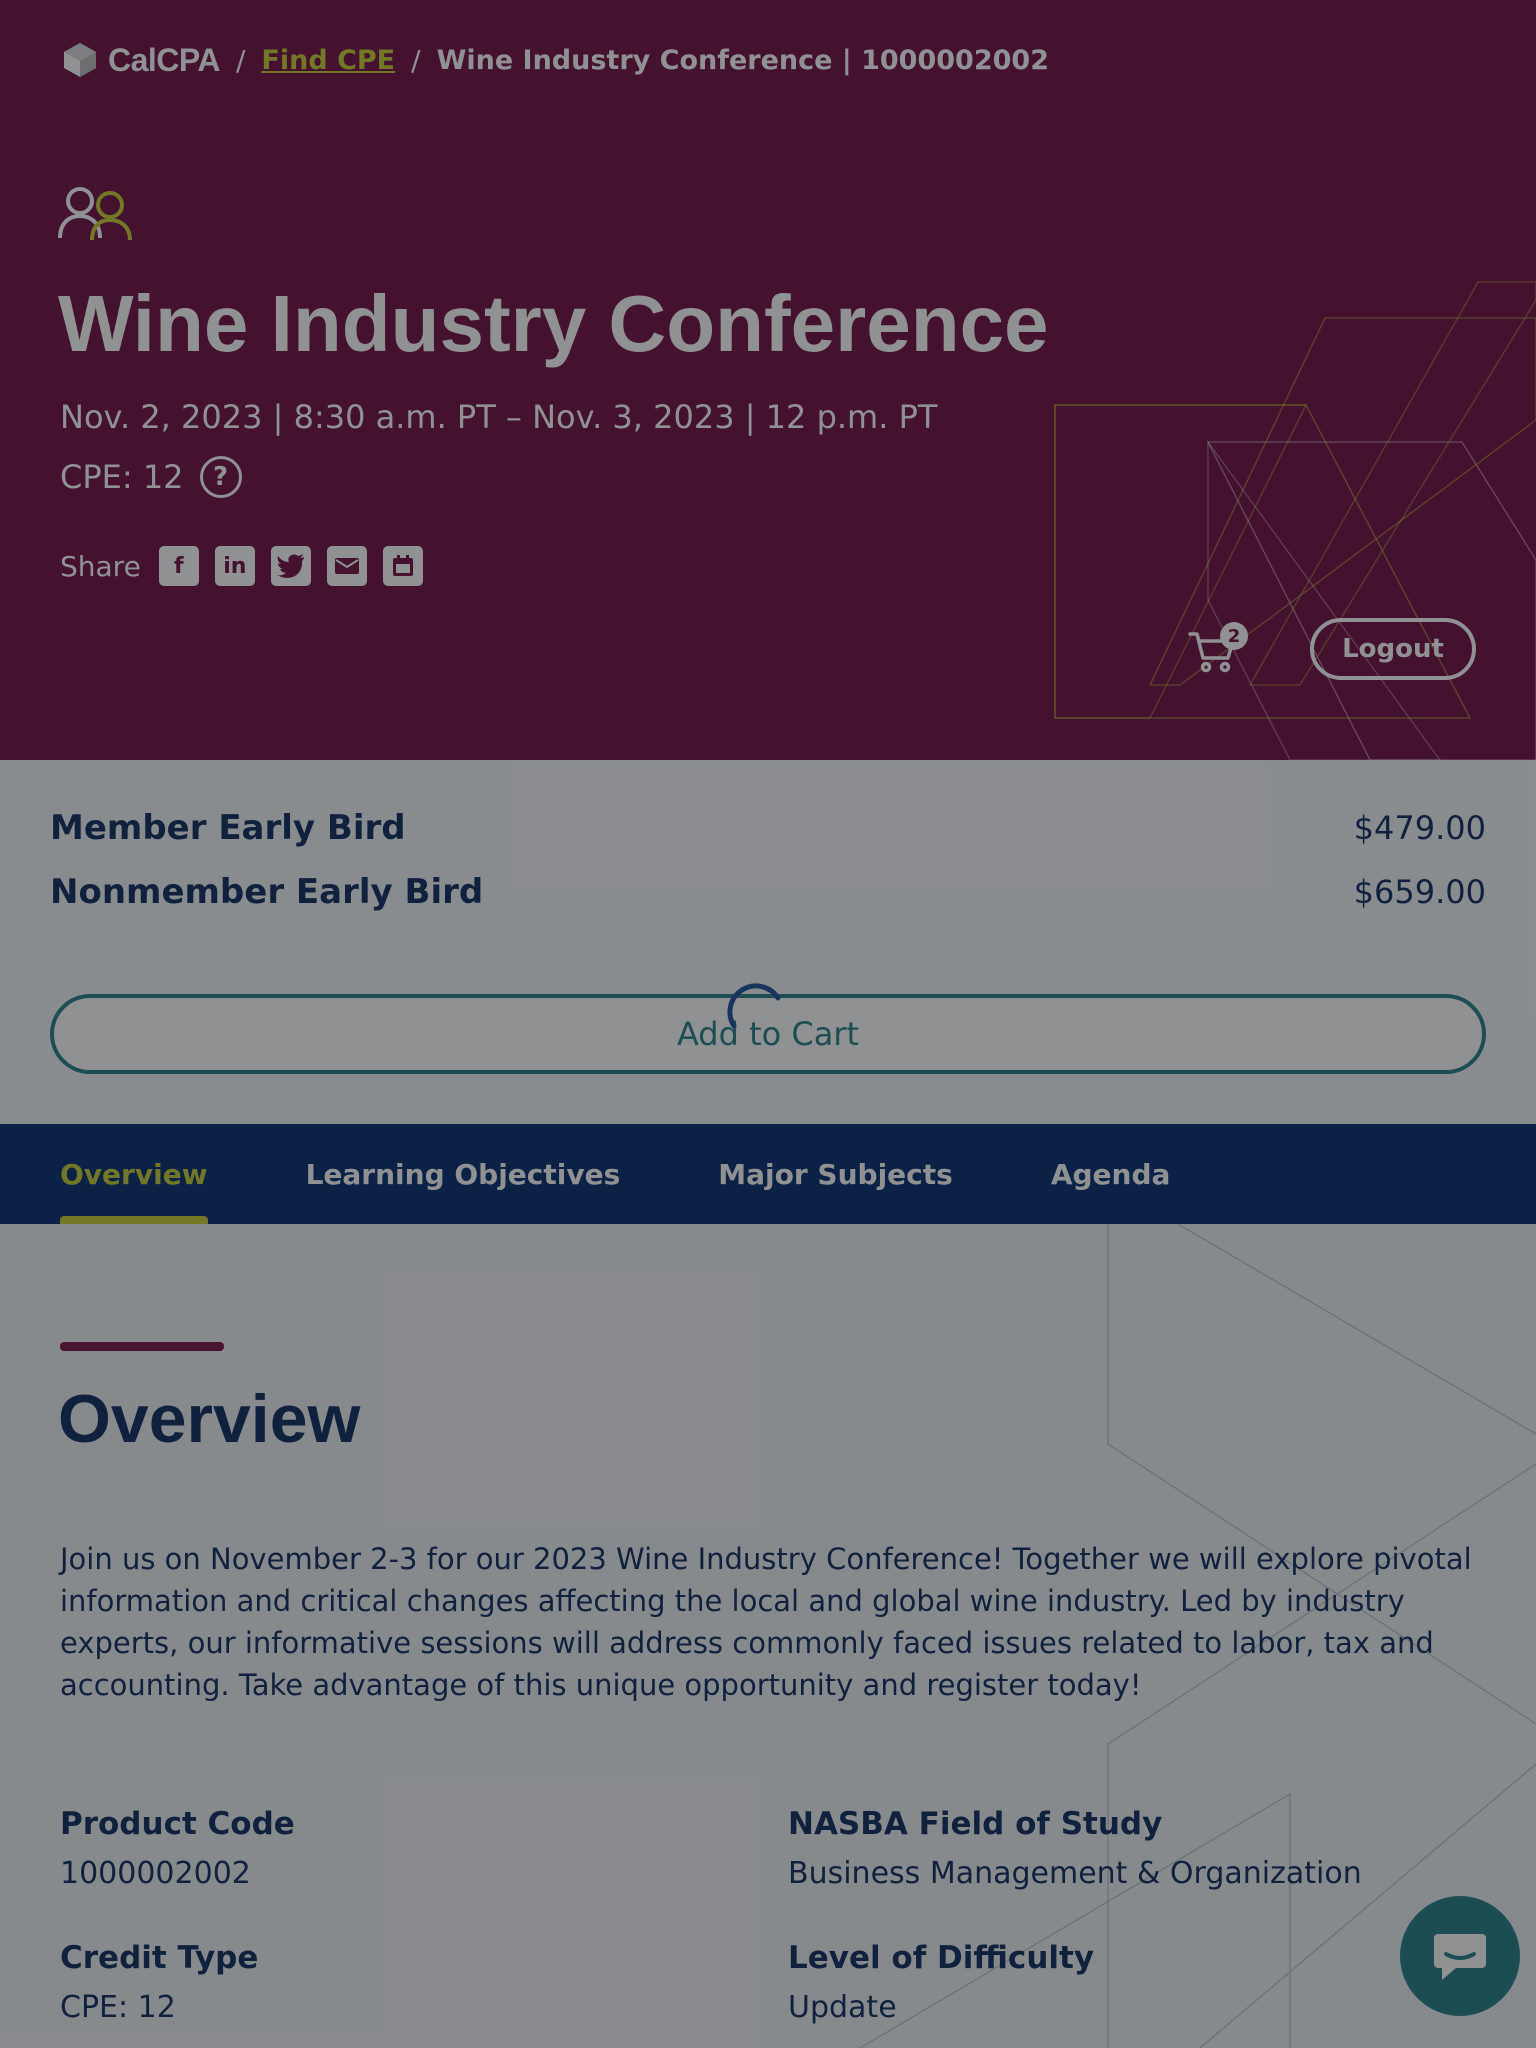 This screenshot has width=1536, height=2048. I want to click on credit-type-field: Credit Type CPE: 12, so click(159, 1982).